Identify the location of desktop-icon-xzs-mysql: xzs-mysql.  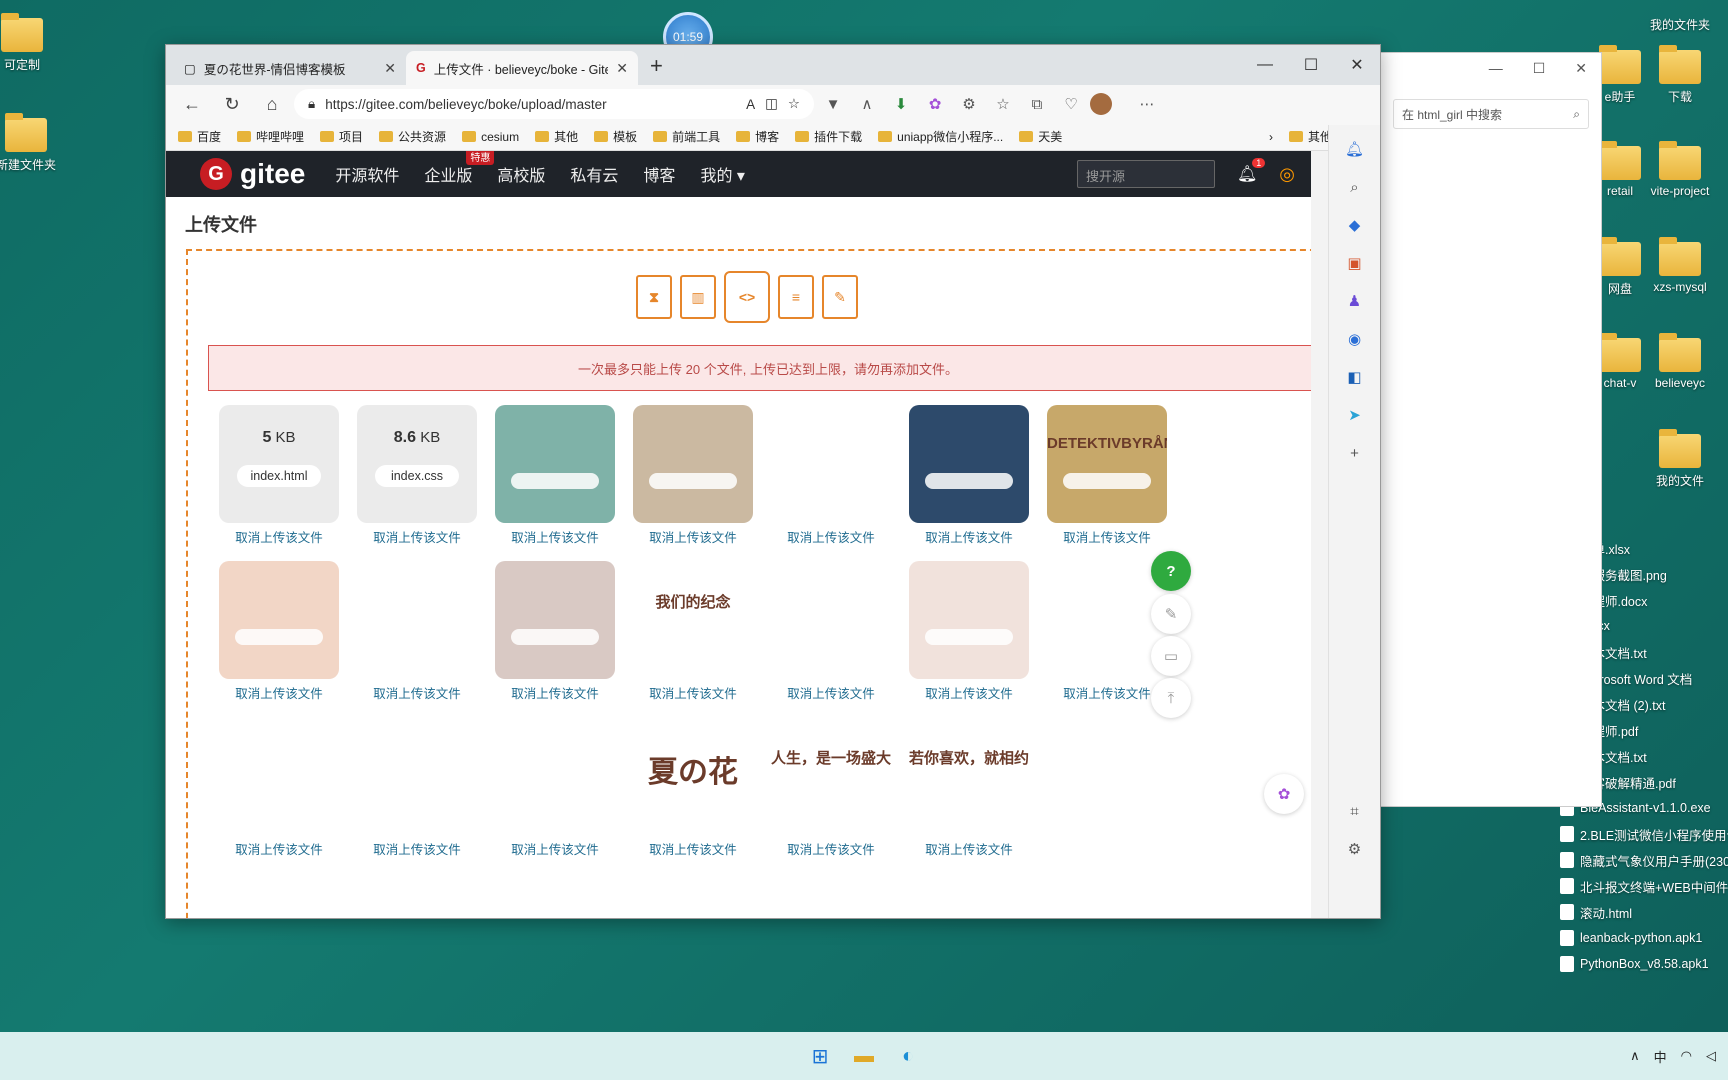
(1680, 265).